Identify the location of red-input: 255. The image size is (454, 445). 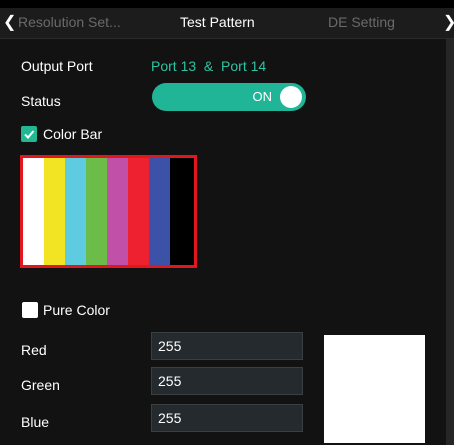
(227, 346).